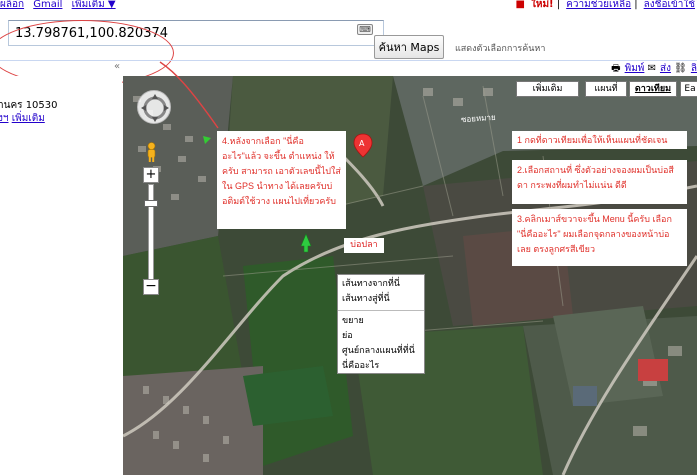  What do you see at coordinates (651, 68) in the screenshot?
I see `mail-icon: ✉` at bounding box center [651, 68].